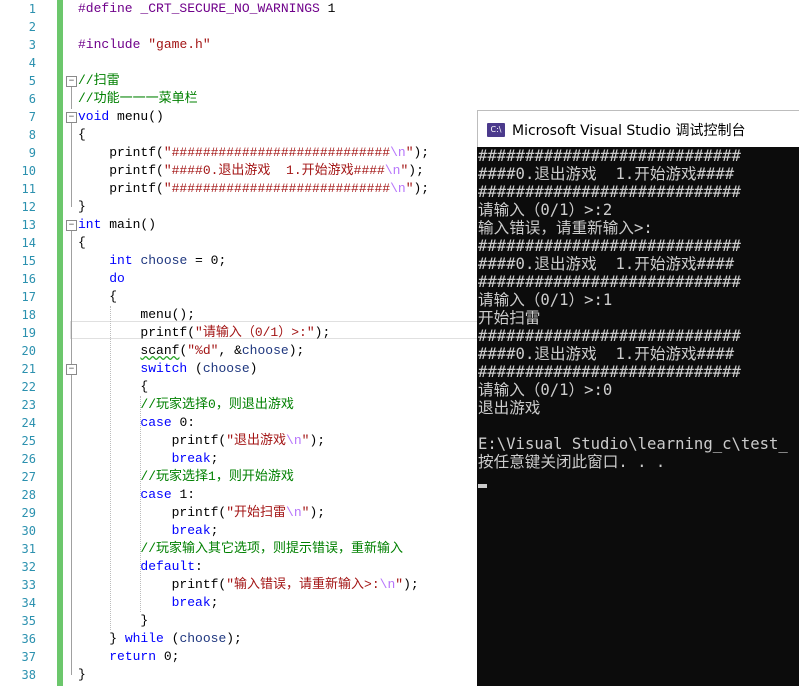 This screenshot has height=686, width=799. What do you see at coordinates (28, 603) in the screenshot?
I see `line-number: 34` at bounding box center [28, 603].